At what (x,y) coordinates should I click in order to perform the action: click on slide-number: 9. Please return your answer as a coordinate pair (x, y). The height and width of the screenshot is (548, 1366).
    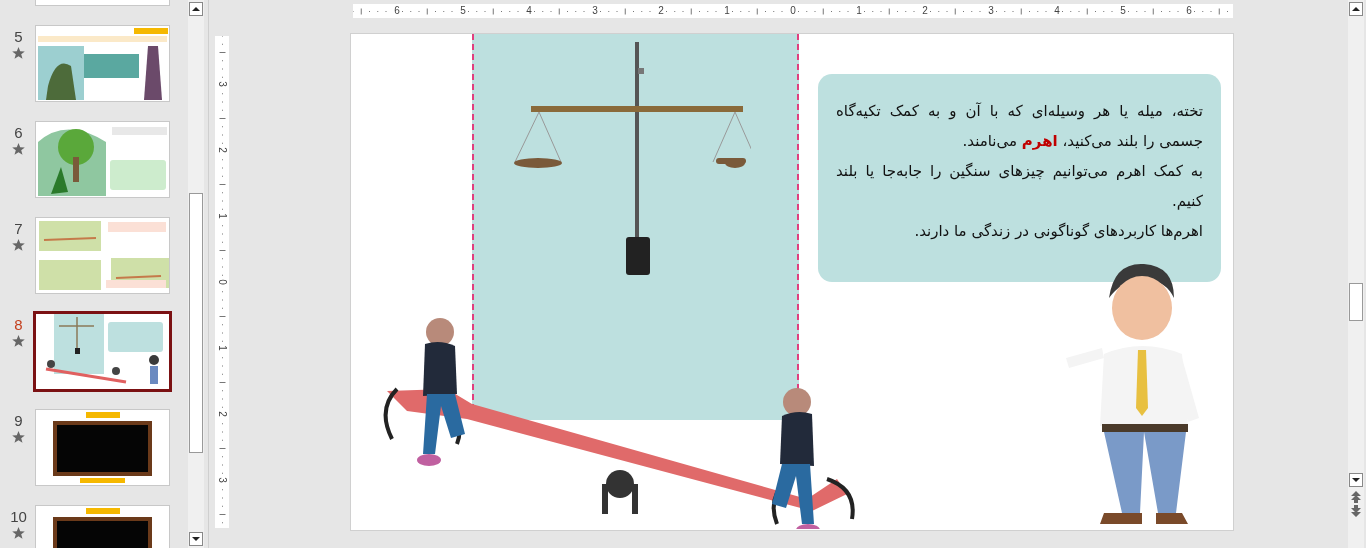
    Looking at the image, I should click on (18, 420).